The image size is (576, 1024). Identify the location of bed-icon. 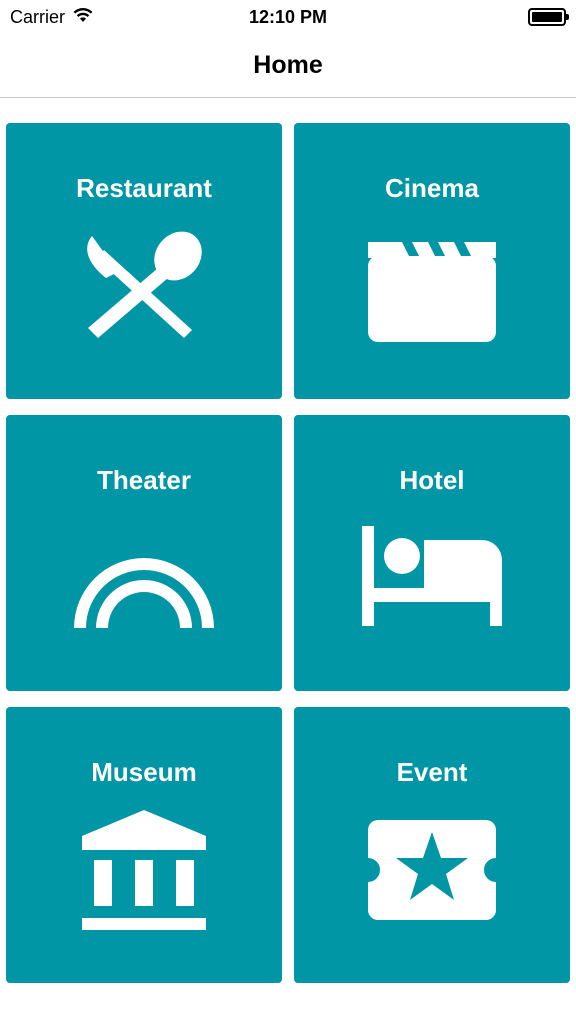
(432, 578).